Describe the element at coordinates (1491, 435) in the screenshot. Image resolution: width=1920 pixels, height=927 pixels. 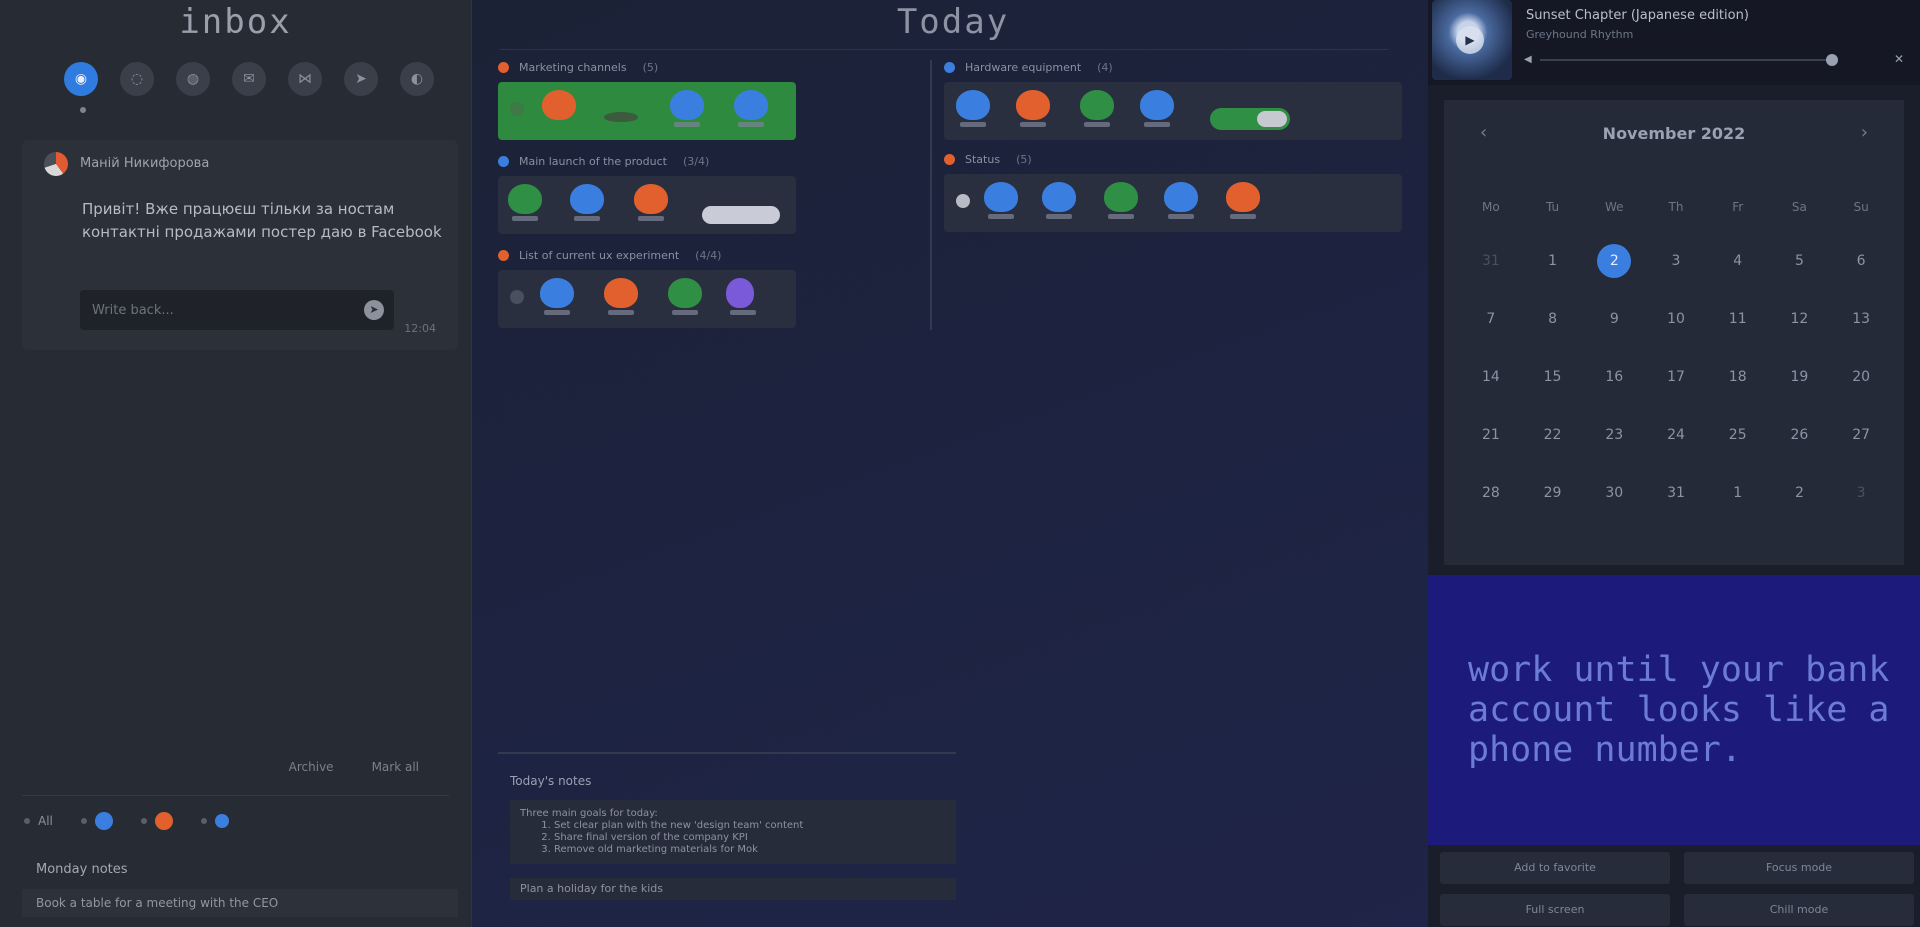
I see `calendar-day: 21` at that location.